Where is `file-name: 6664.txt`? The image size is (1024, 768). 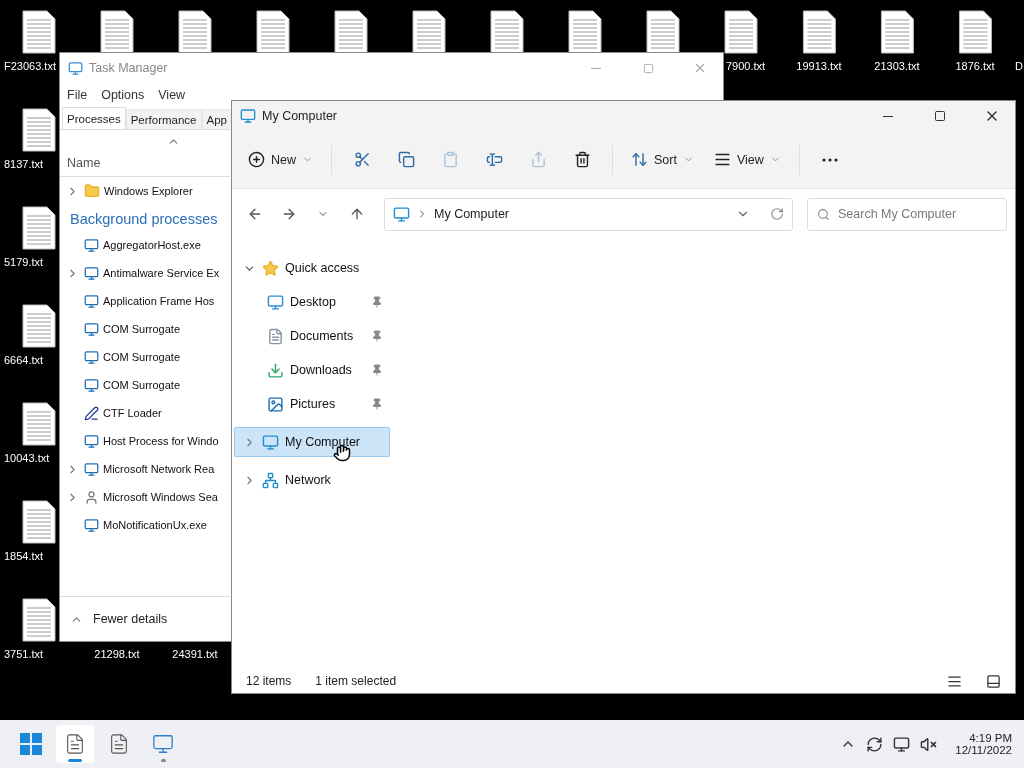
file-name: 6664.txt is located at coordinates (24, 360).